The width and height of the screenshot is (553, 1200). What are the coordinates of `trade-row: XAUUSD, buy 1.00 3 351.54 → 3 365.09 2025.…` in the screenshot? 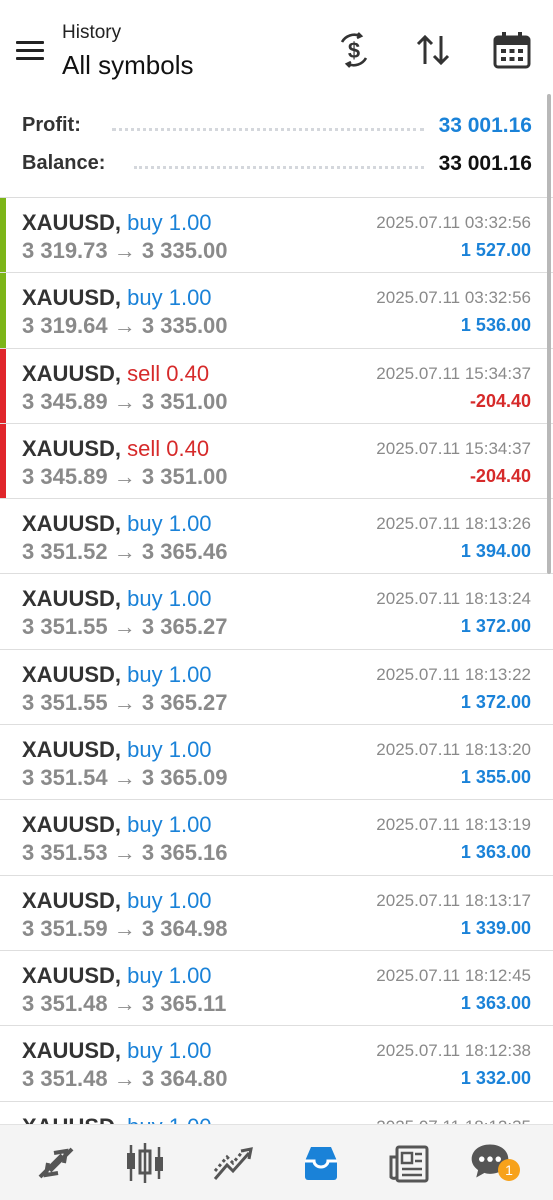 It's located at (276, 763).